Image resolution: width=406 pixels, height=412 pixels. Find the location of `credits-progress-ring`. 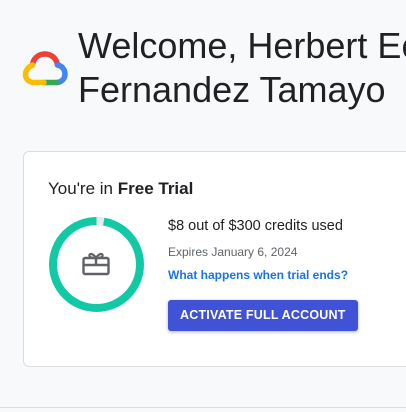

credits-progress-ring is located at coordinates (96, 264).